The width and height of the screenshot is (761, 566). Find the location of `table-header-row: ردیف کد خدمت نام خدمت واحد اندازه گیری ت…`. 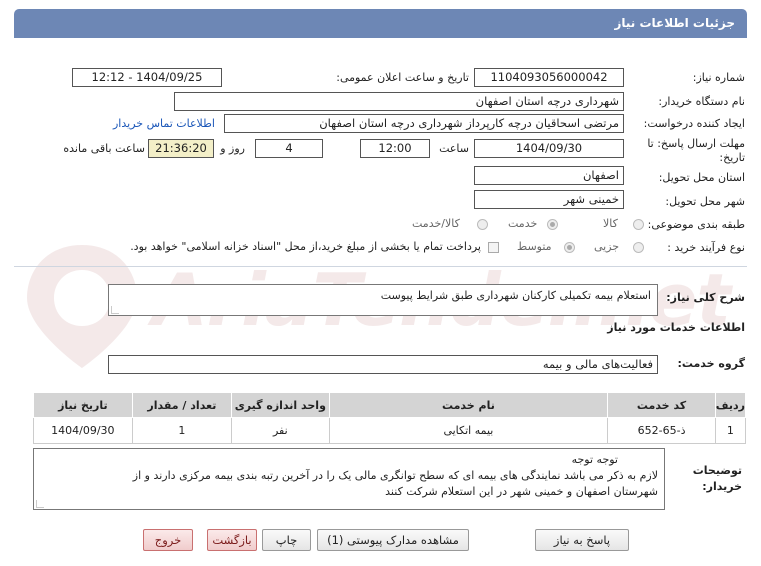

table-header-row: ردیف کد خدمت نام خدمت واحد اندازه گیری ت… is located at coordinates (390, 405).